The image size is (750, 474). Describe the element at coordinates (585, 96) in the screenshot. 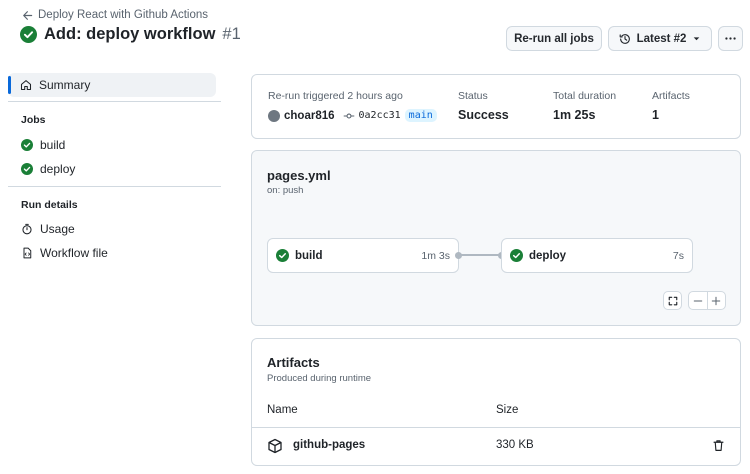

I see `duration-label: Total duration` at that location.